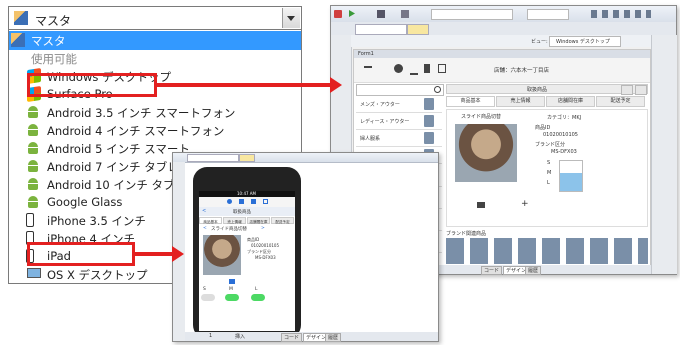 This screenshot has height=345, width=680. I want to click on list-icon, so click(442, 68).